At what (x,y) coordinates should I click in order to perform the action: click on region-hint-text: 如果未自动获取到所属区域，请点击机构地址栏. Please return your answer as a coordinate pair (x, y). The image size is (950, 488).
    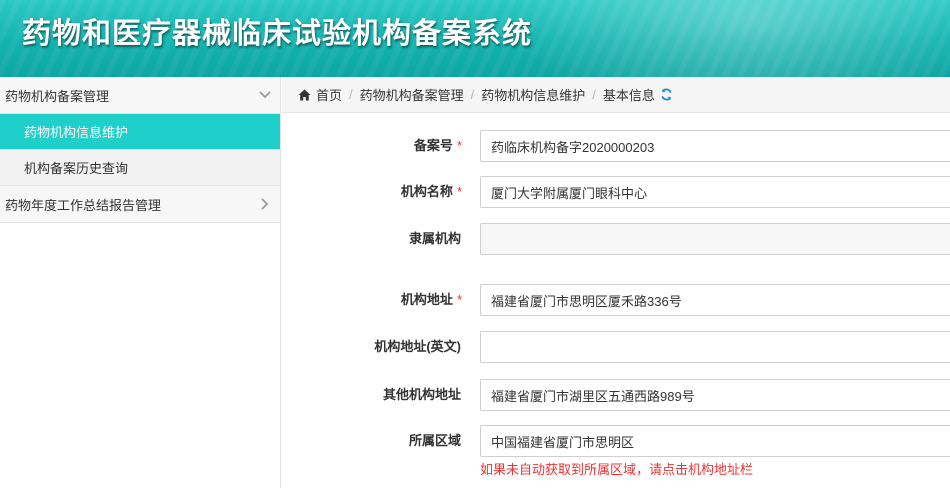
    Looking at the image, I should click on (617, 469).